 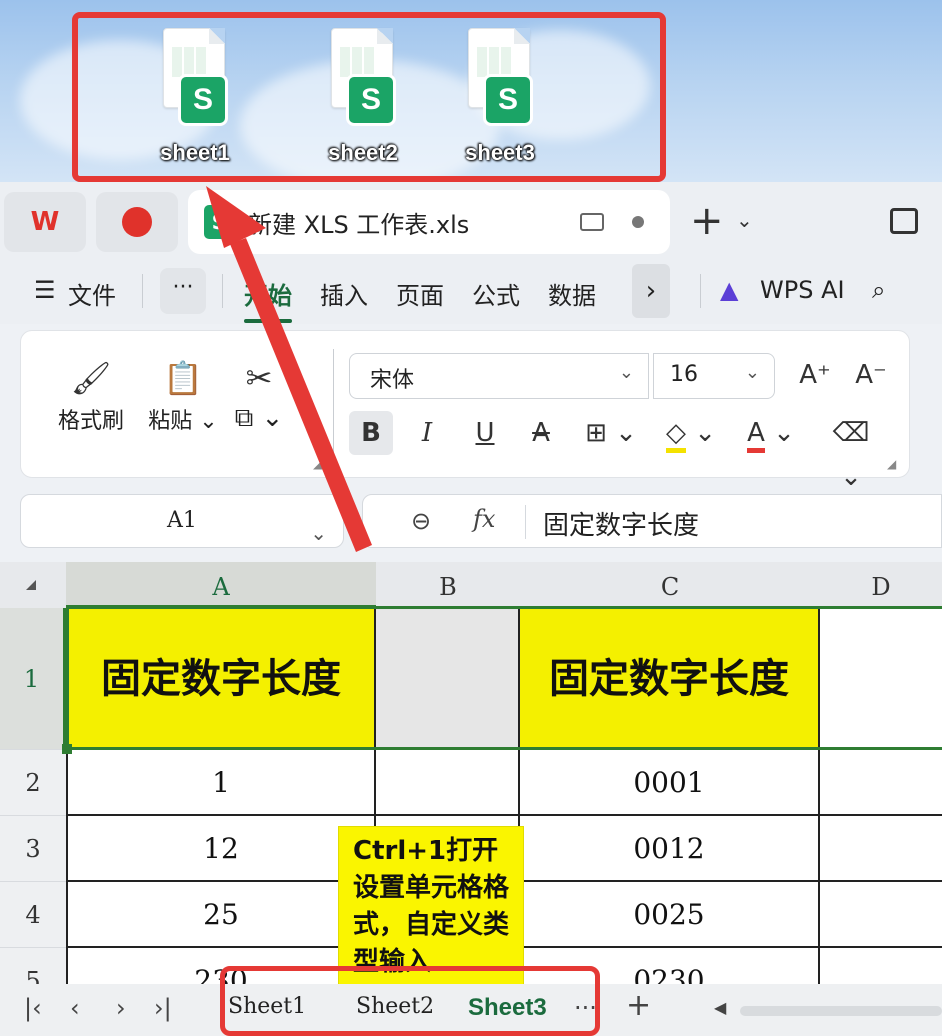 I want to click on tab-home: 开始, so click(x=268, y=299).